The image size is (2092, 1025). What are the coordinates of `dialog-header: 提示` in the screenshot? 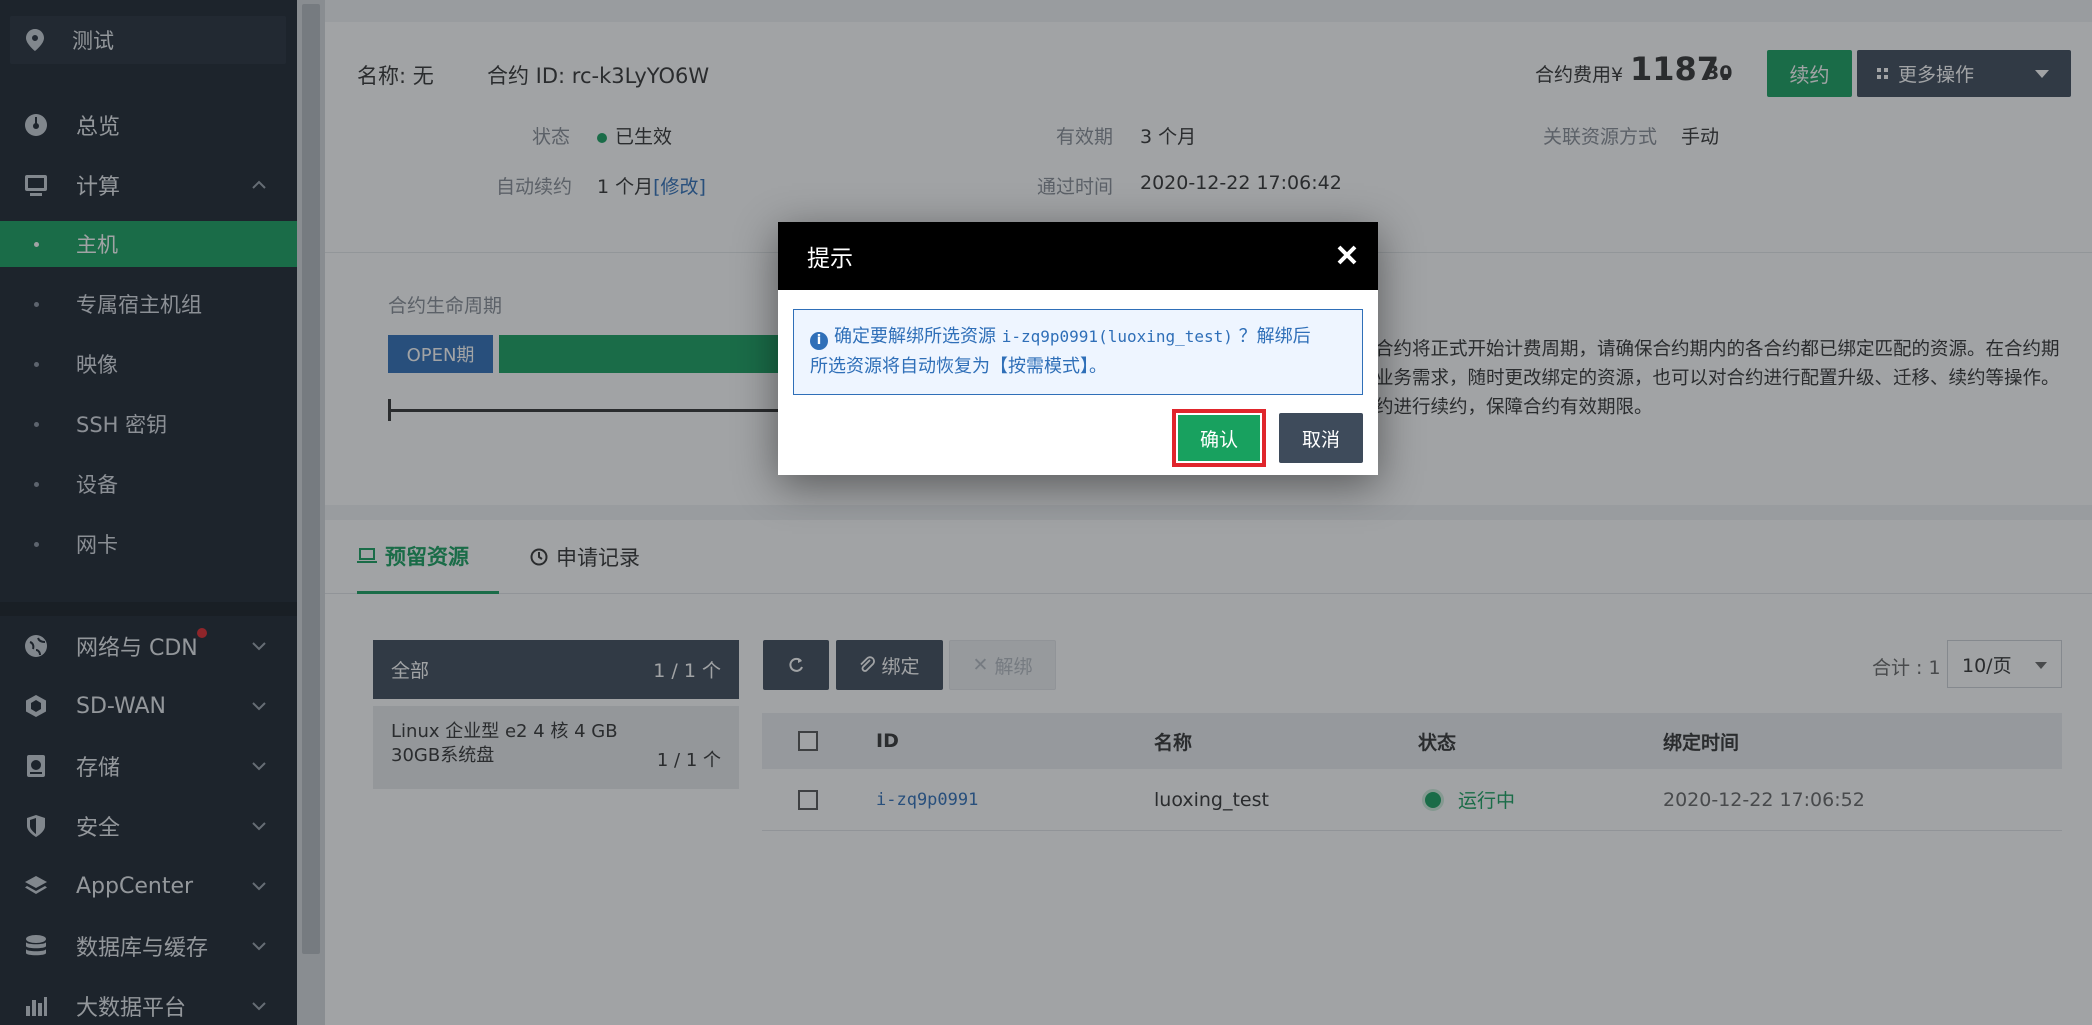 It's located at (1078, 256).